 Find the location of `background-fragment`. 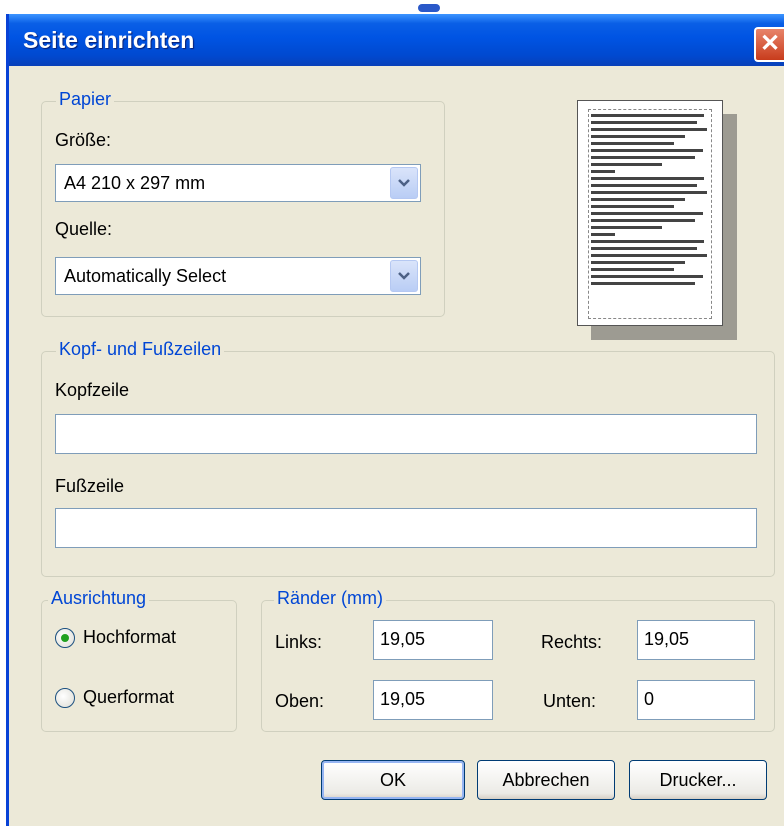

background-fragment is located at coordinates (429, 8).